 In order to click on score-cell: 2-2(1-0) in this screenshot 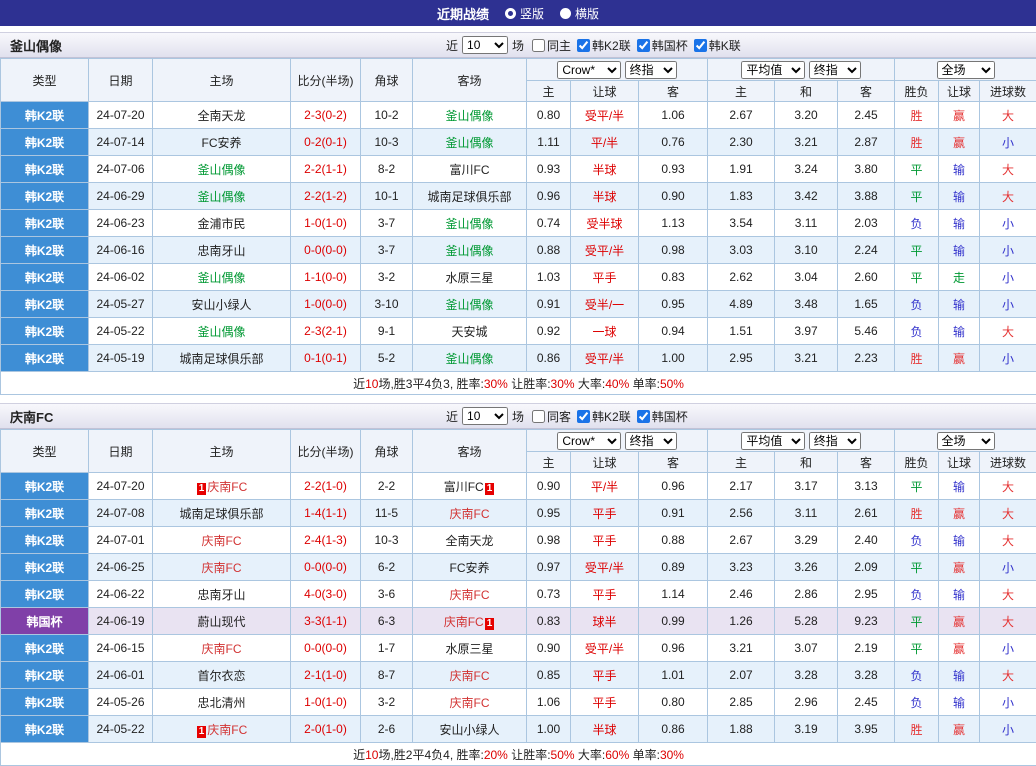, I will do `click(326, 486)`.